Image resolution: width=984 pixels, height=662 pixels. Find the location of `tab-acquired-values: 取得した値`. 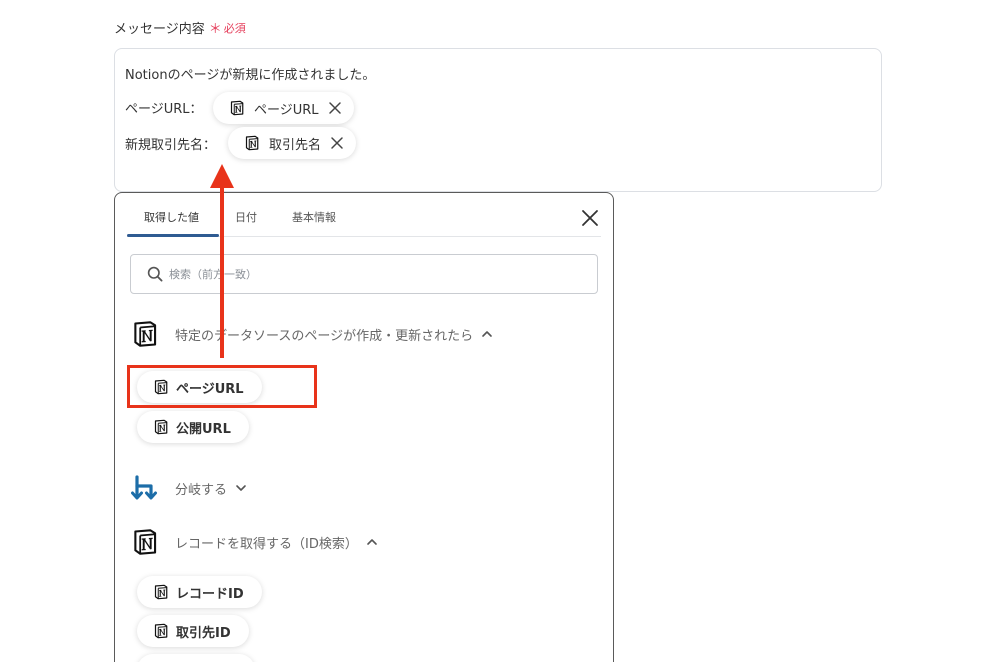

tab-acquired-values: 取得した値 is located at coordinates (171, 217).